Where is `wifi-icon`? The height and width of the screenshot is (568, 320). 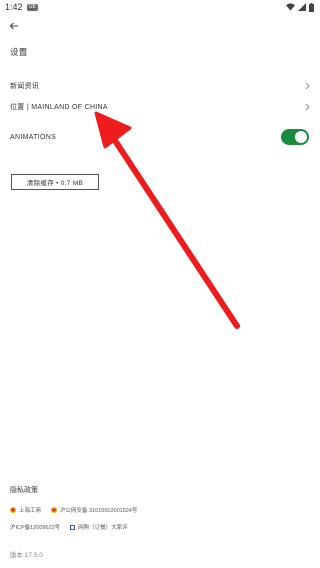
wifi-icon is located at coordinates (290, 7).